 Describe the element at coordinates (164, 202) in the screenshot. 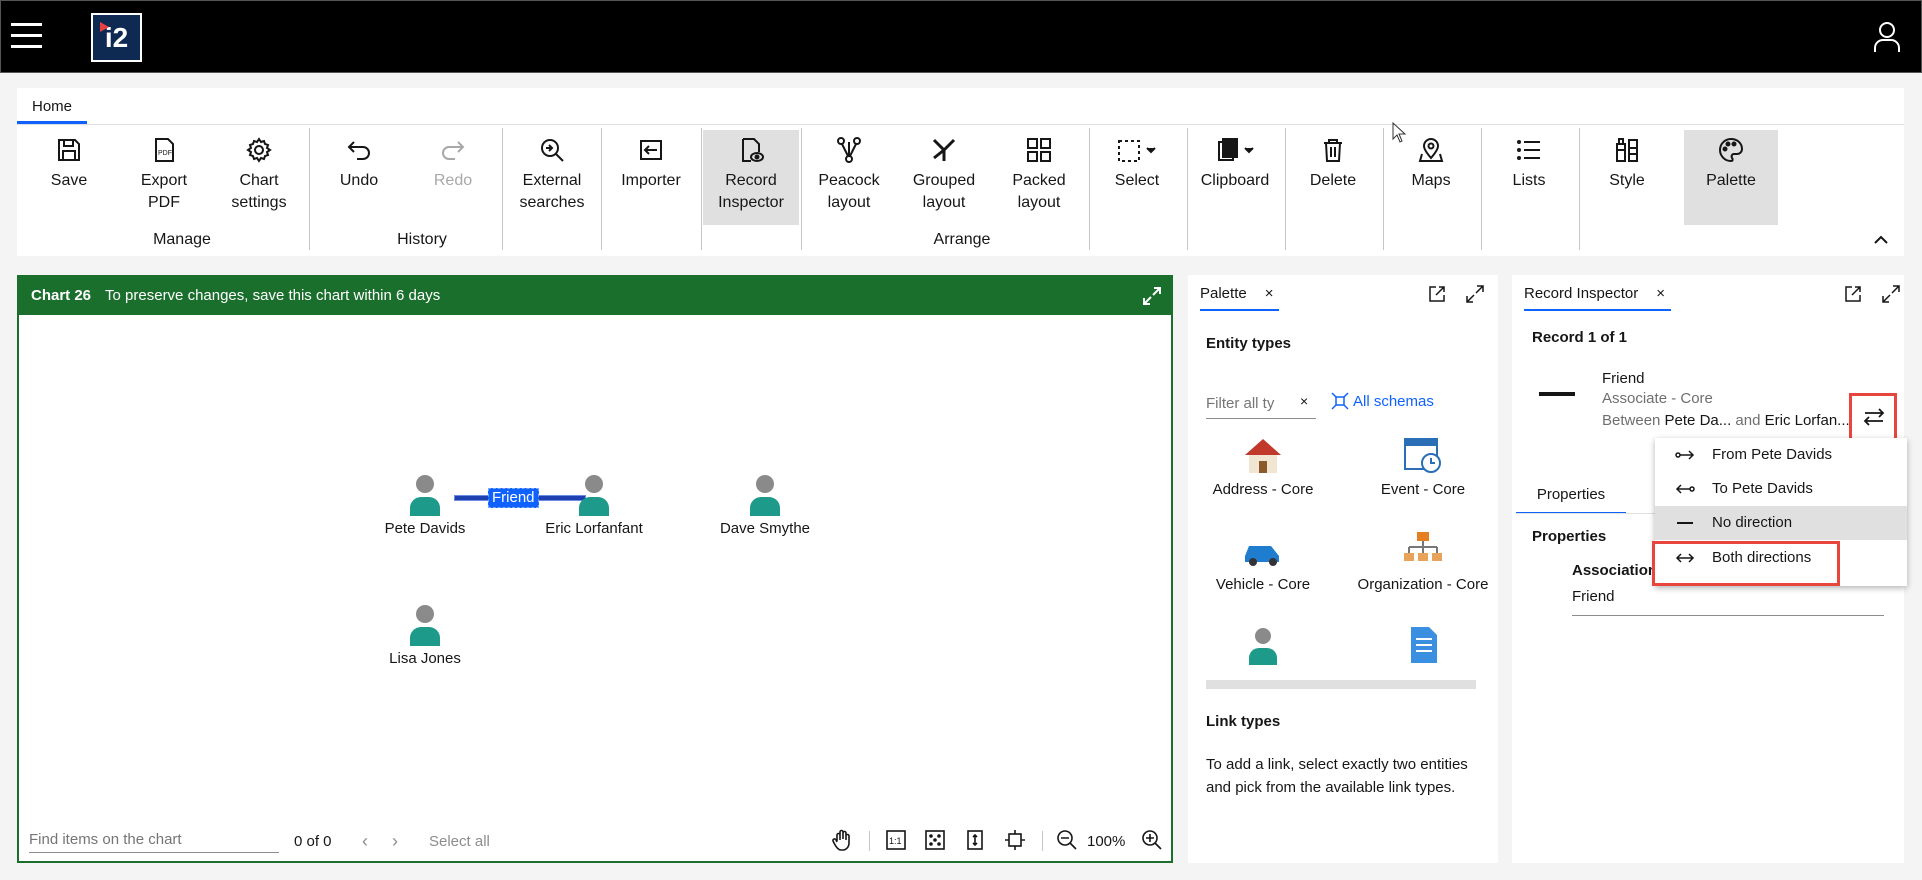

I see `export-pdf-label-2: PDF` at that location.